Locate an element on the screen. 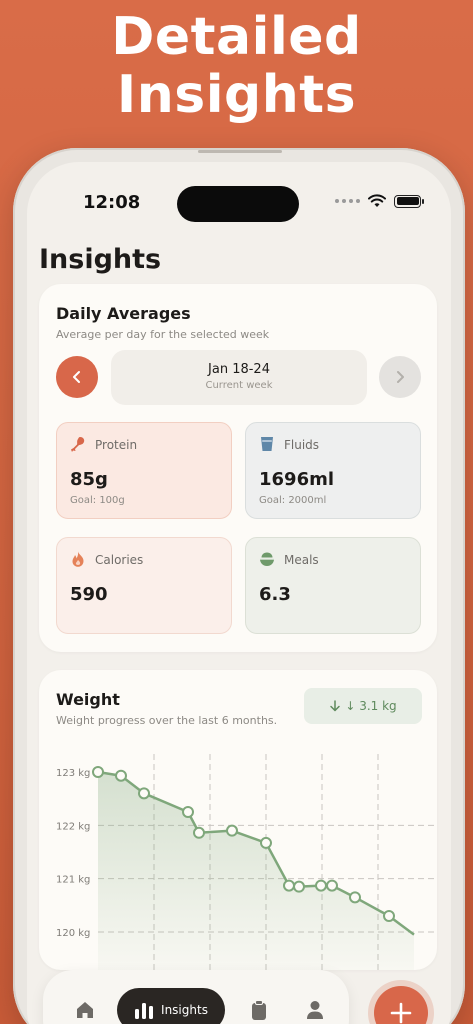 This screenshot has width=473, height=1024. calories-label: Calories is located at coordinates (119, 560).